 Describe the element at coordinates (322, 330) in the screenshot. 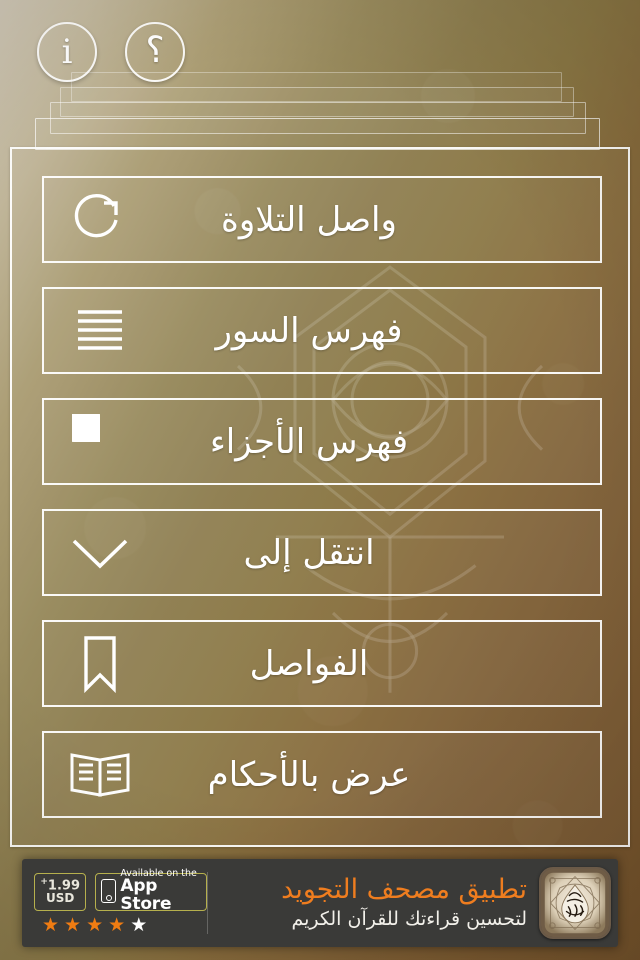

I see `menu-item-surah-index: فهرس السور` at that location.